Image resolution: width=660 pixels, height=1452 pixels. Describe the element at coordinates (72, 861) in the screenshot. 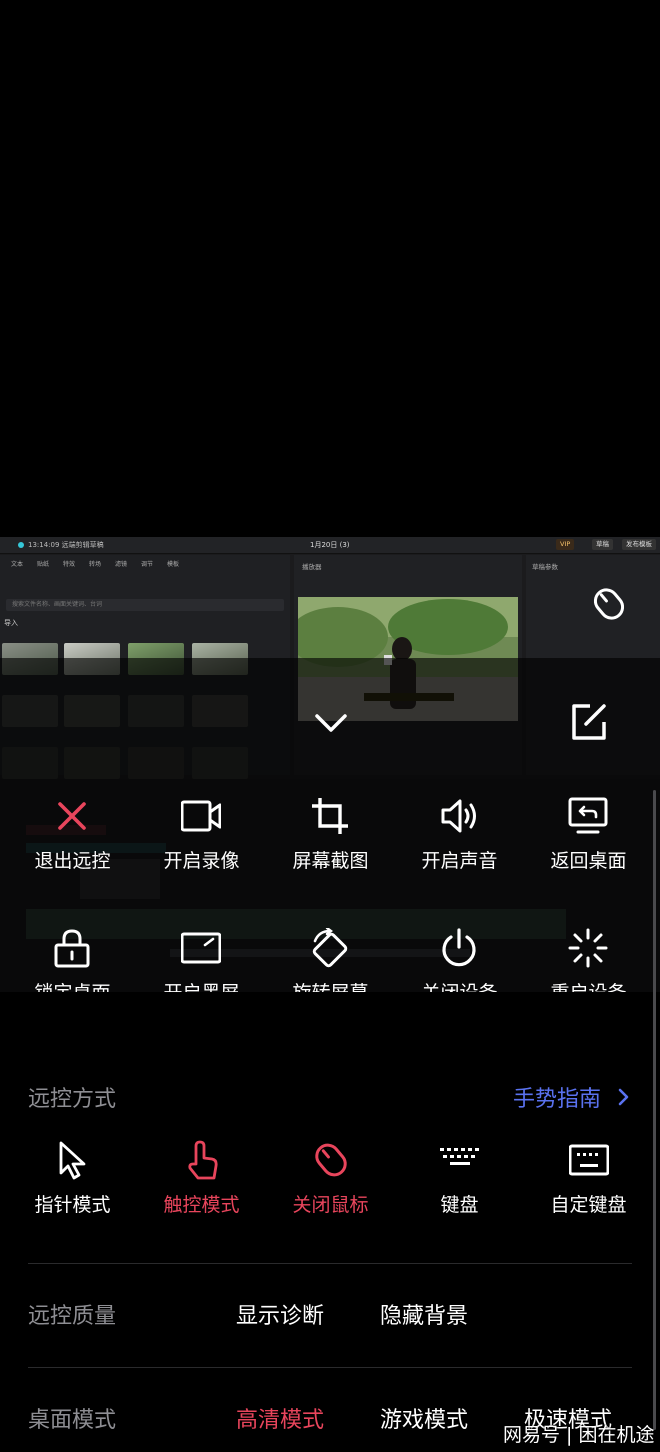

I see `exit-remote-label: 退出远控` at that location.